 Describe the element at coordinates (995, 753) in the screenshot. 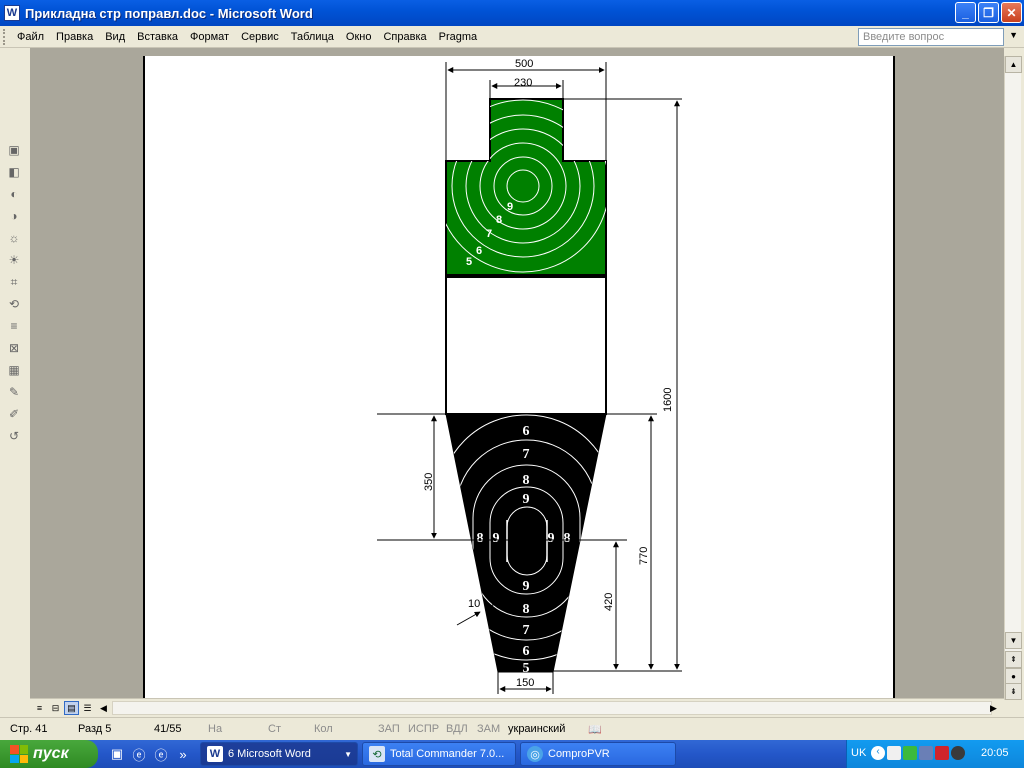

I see `clock: 20:05` at that location.